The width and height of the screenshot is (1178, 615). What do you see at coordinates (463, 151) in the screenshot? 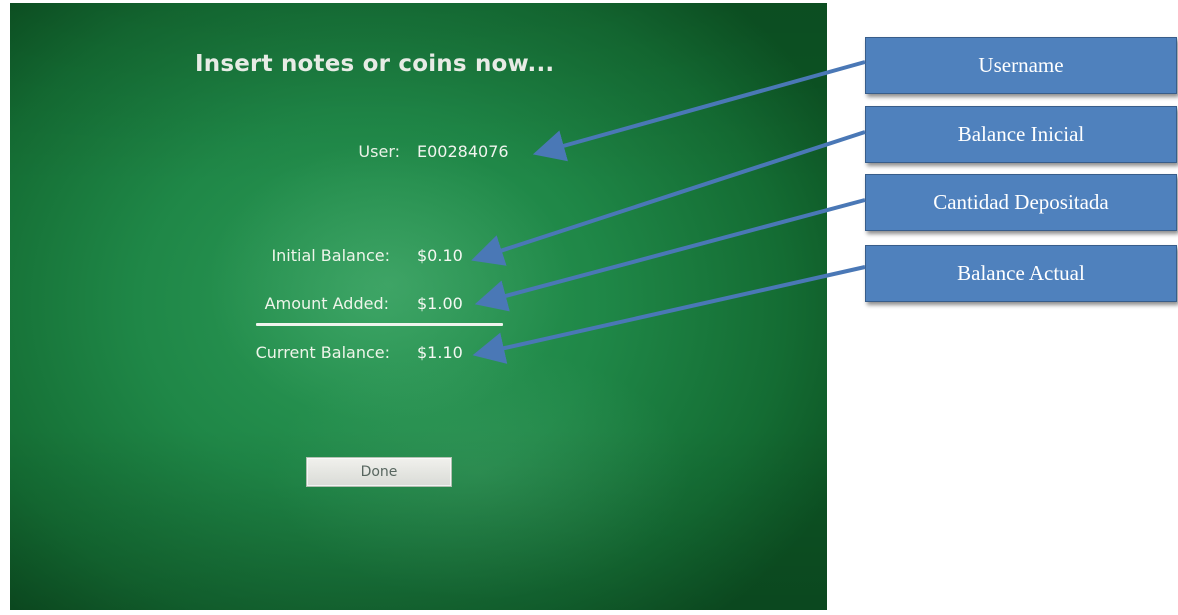
I see `user-value: E00284076` at bounding box center [463, 151].